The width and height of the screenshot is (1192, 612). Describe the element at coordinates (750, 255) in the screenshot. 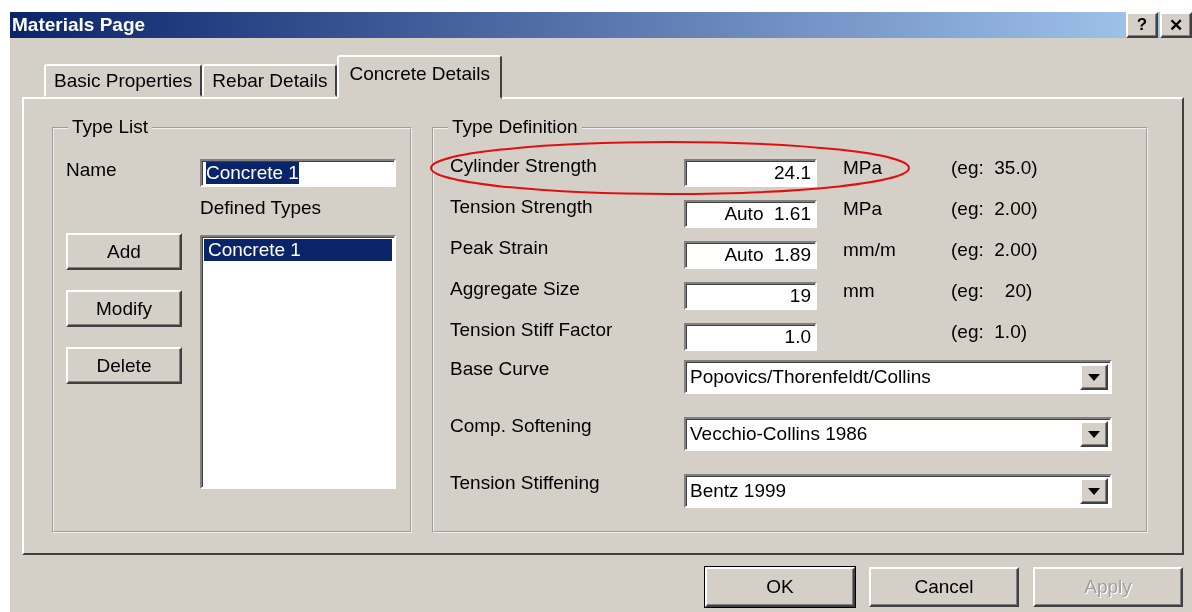

I see `input-field: Auto 1.89` at that location.